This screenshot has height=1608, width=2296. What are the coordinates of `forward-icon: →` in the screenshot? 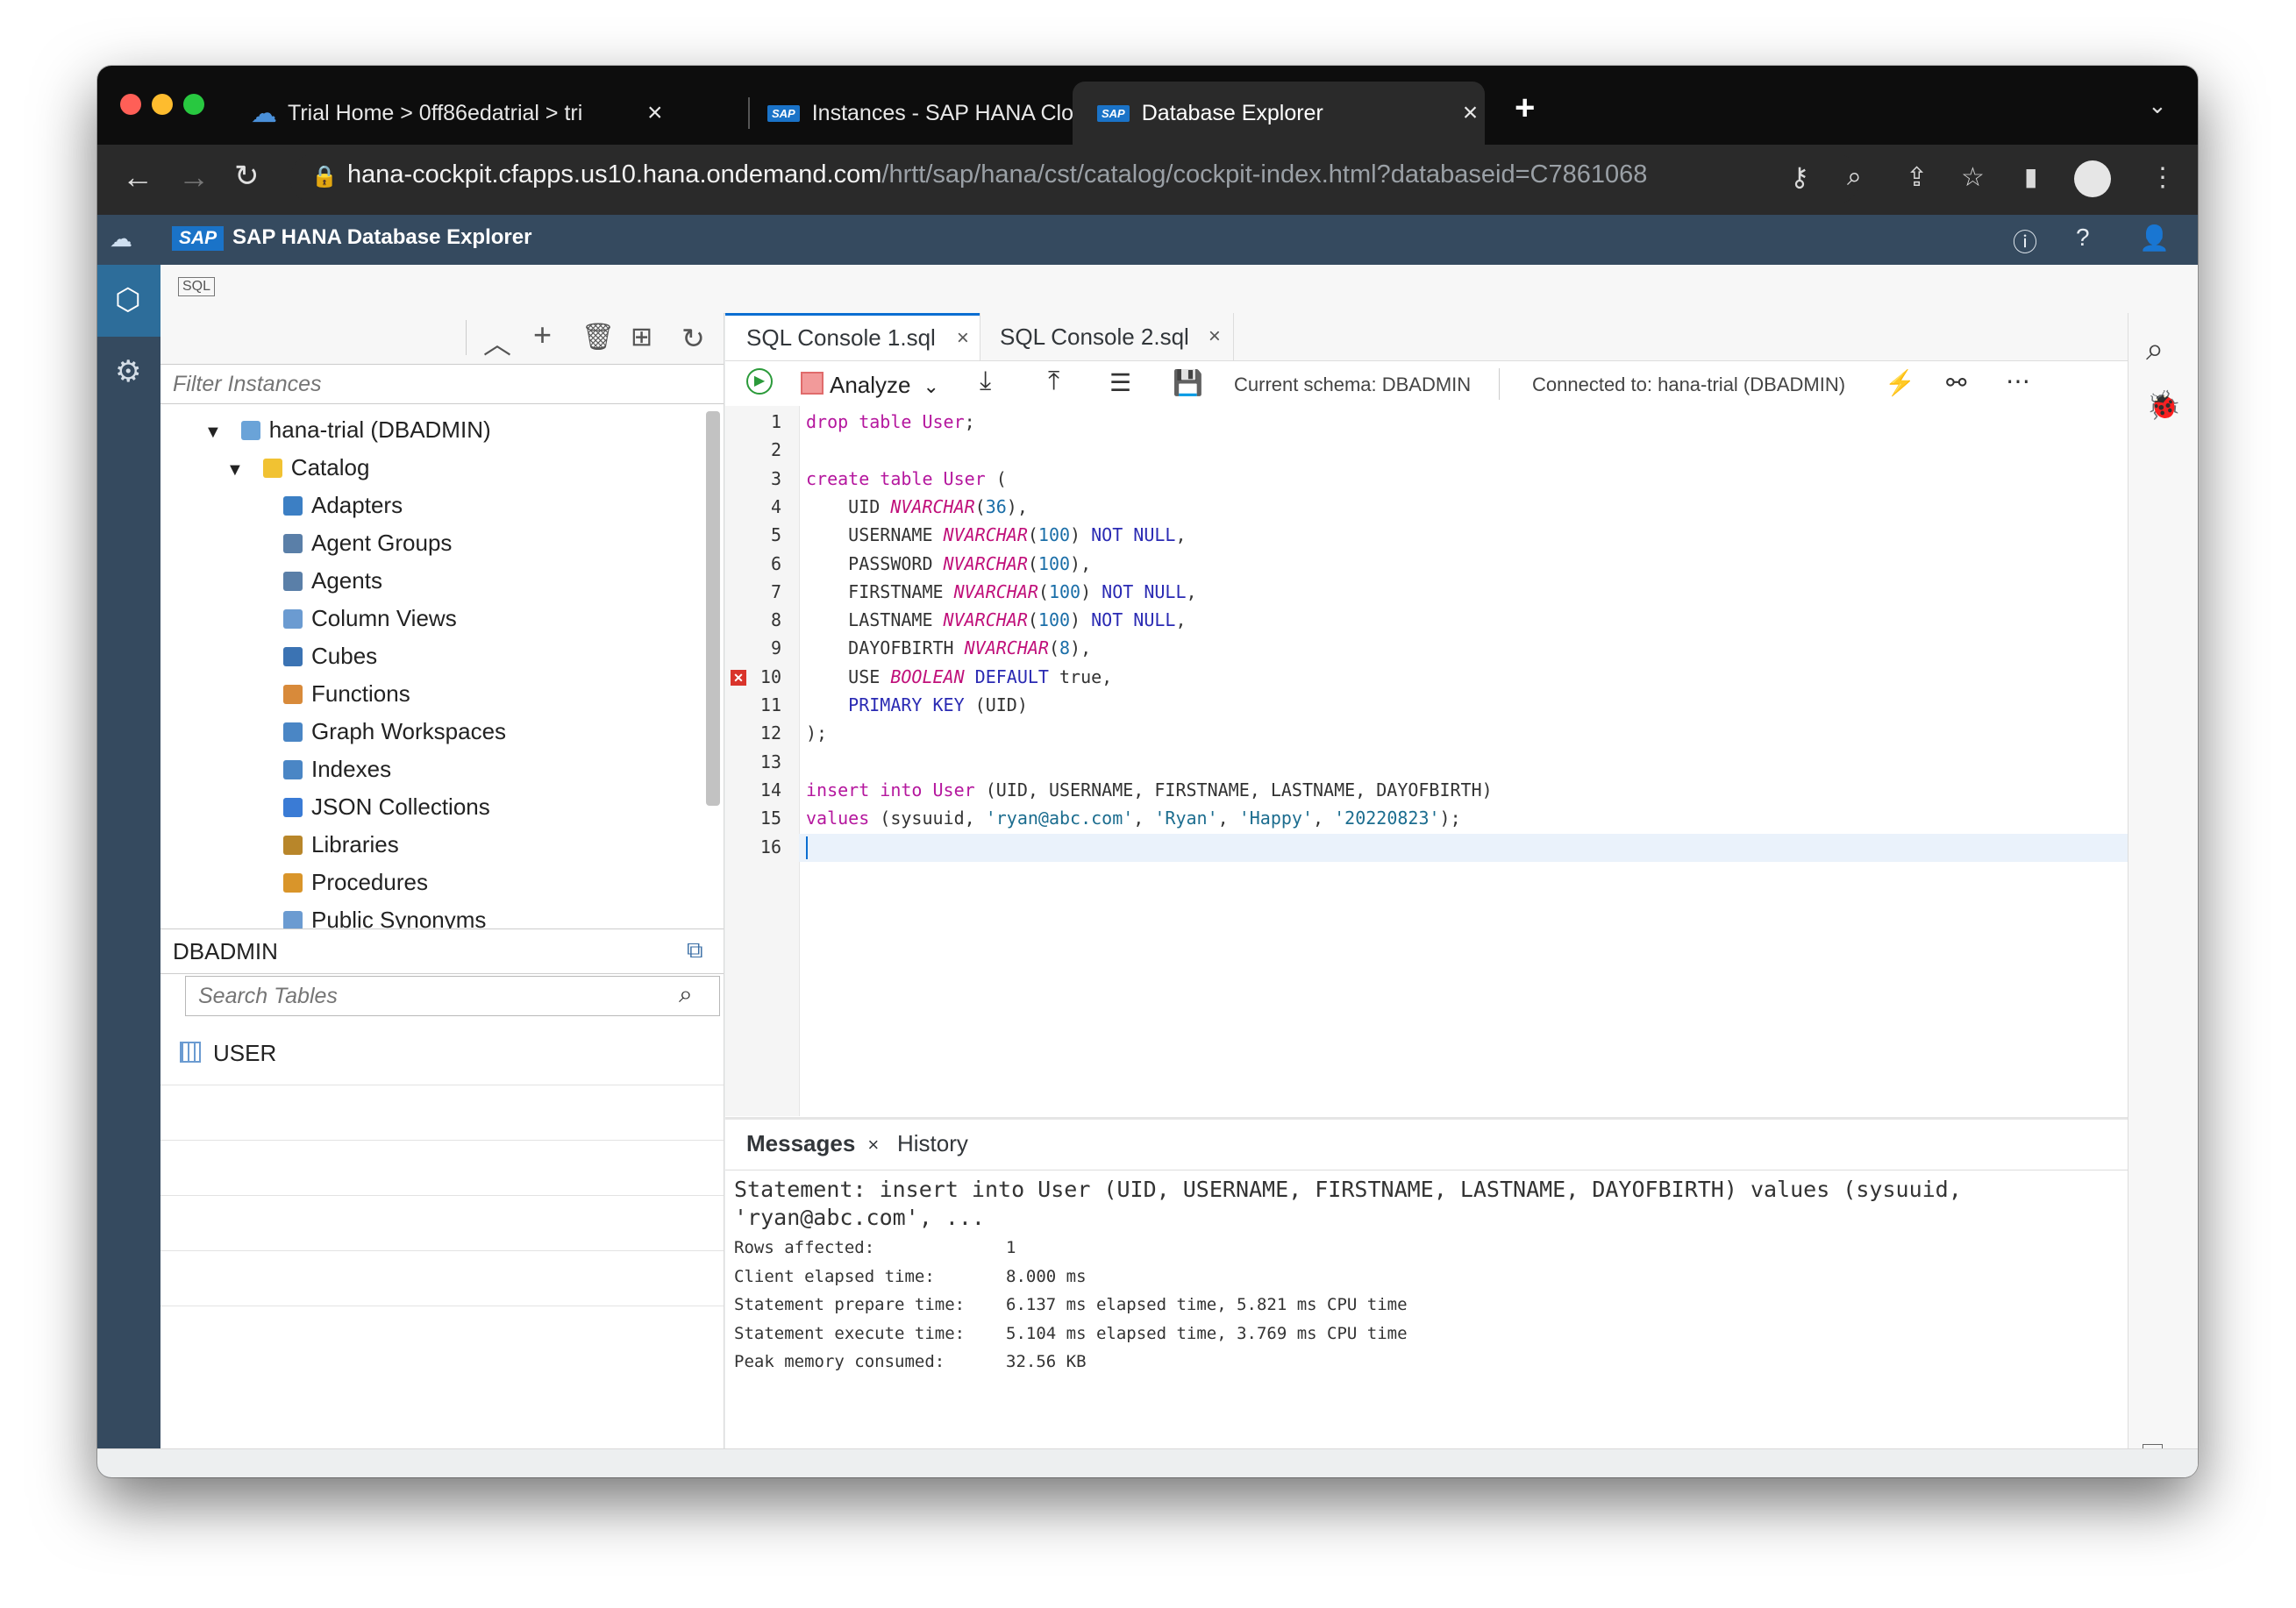 It's located at (194, 178).